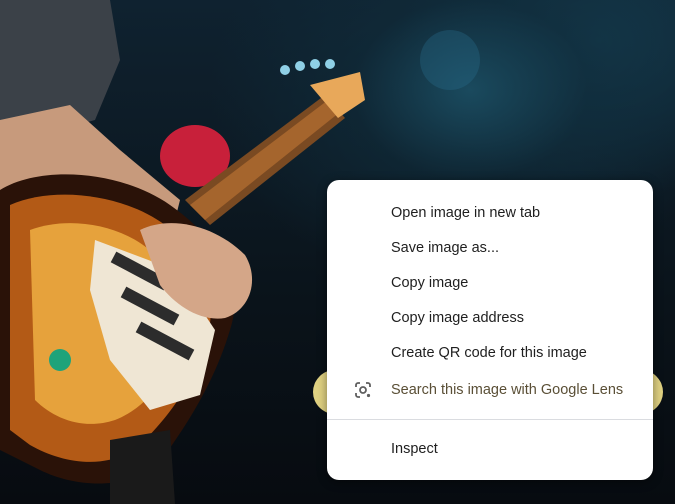  I want to click on menu-item-search-google-lens: Search this image with Google Lens, so click(490, 389).